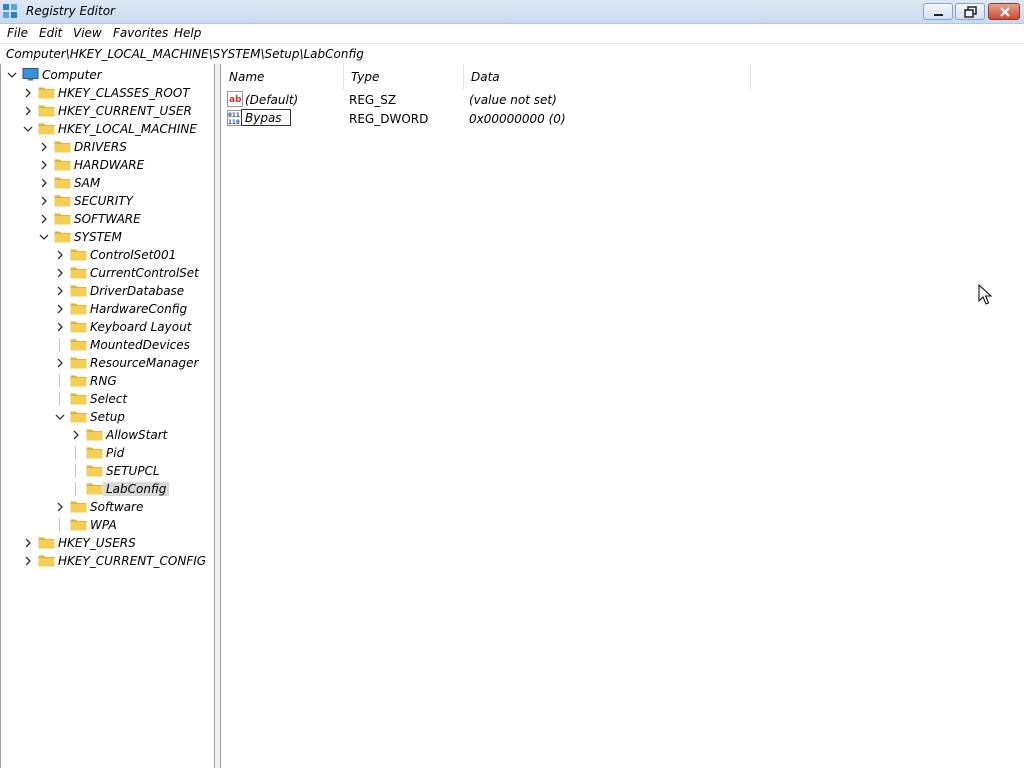 This screenshot has width=1024, height=768. What do you see at coordinates (130, 399) in the screenshot?
I see `tree-node: Select` at bounding box center [130, 399].